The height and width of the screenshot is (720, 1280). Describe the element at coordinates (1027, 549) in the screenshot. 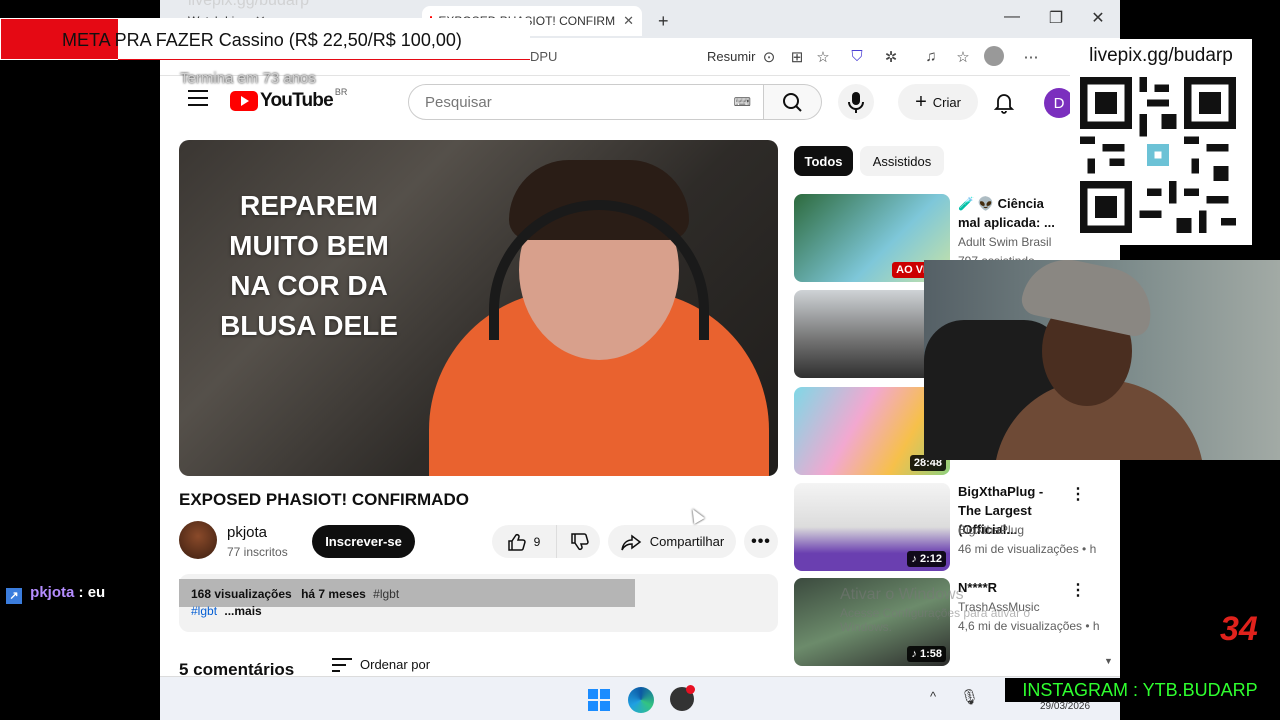

I see `recommendation-views: 46 mi de visualizações • h` at that location.